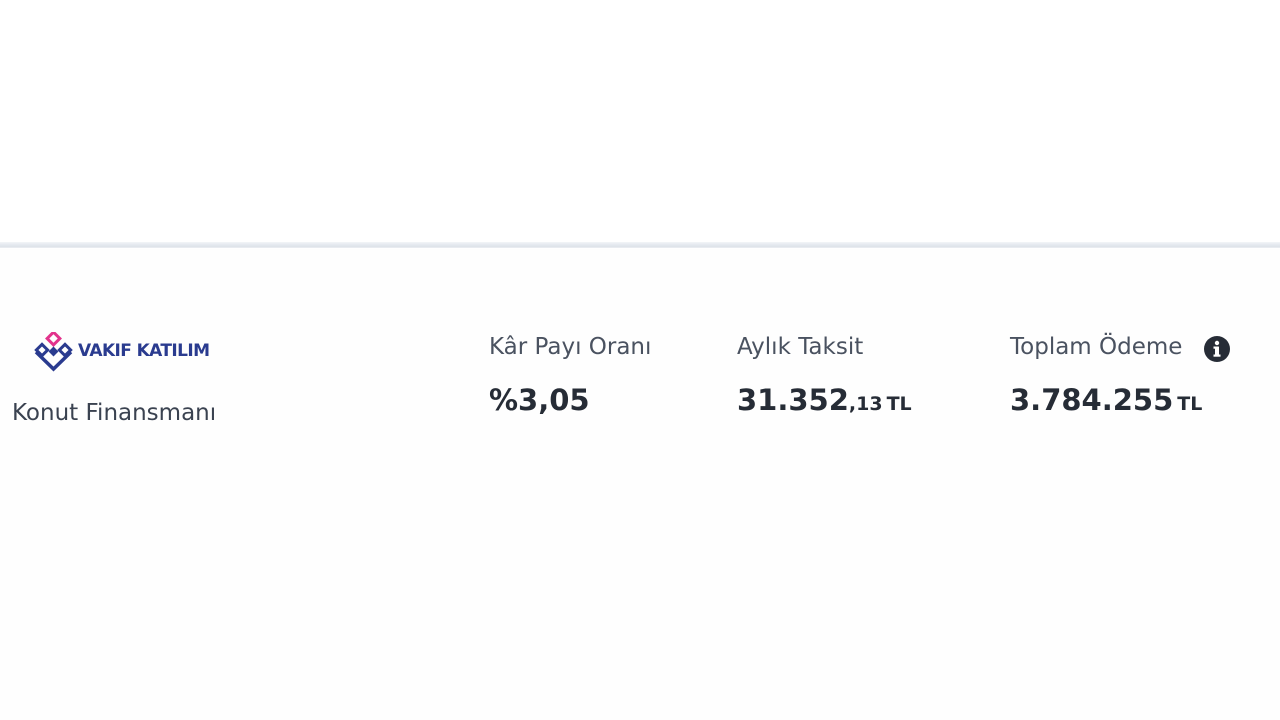 This screenshot has height=720, width=1280. I want to click on monthly-installment-integer: 31.352, so click(793, 400).